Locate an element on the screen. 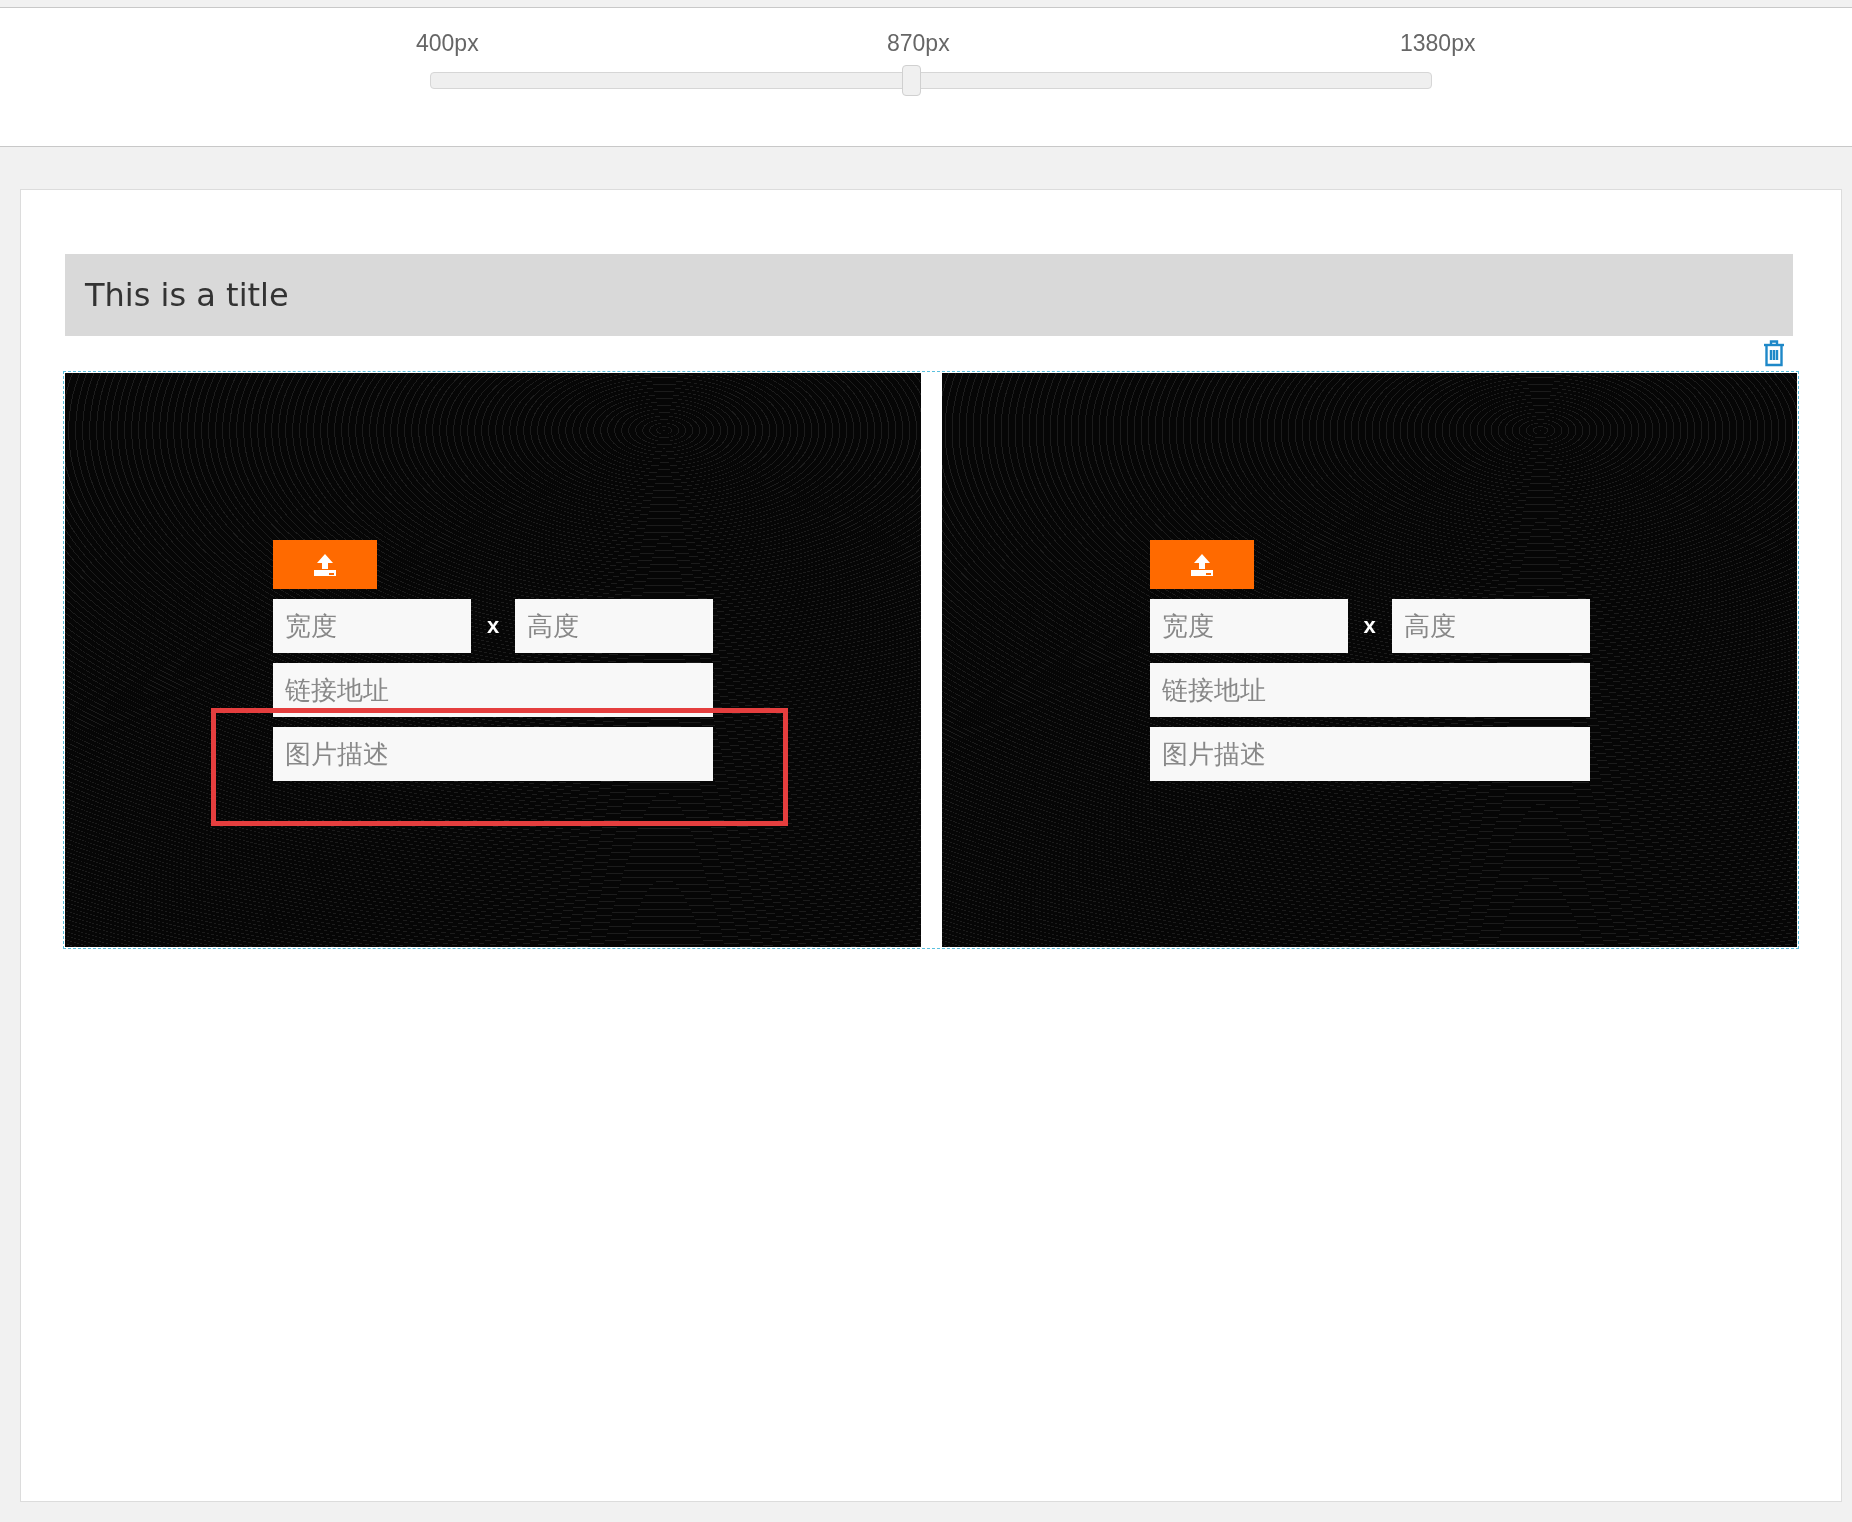  slider-track is located at coordinates (931, 80).